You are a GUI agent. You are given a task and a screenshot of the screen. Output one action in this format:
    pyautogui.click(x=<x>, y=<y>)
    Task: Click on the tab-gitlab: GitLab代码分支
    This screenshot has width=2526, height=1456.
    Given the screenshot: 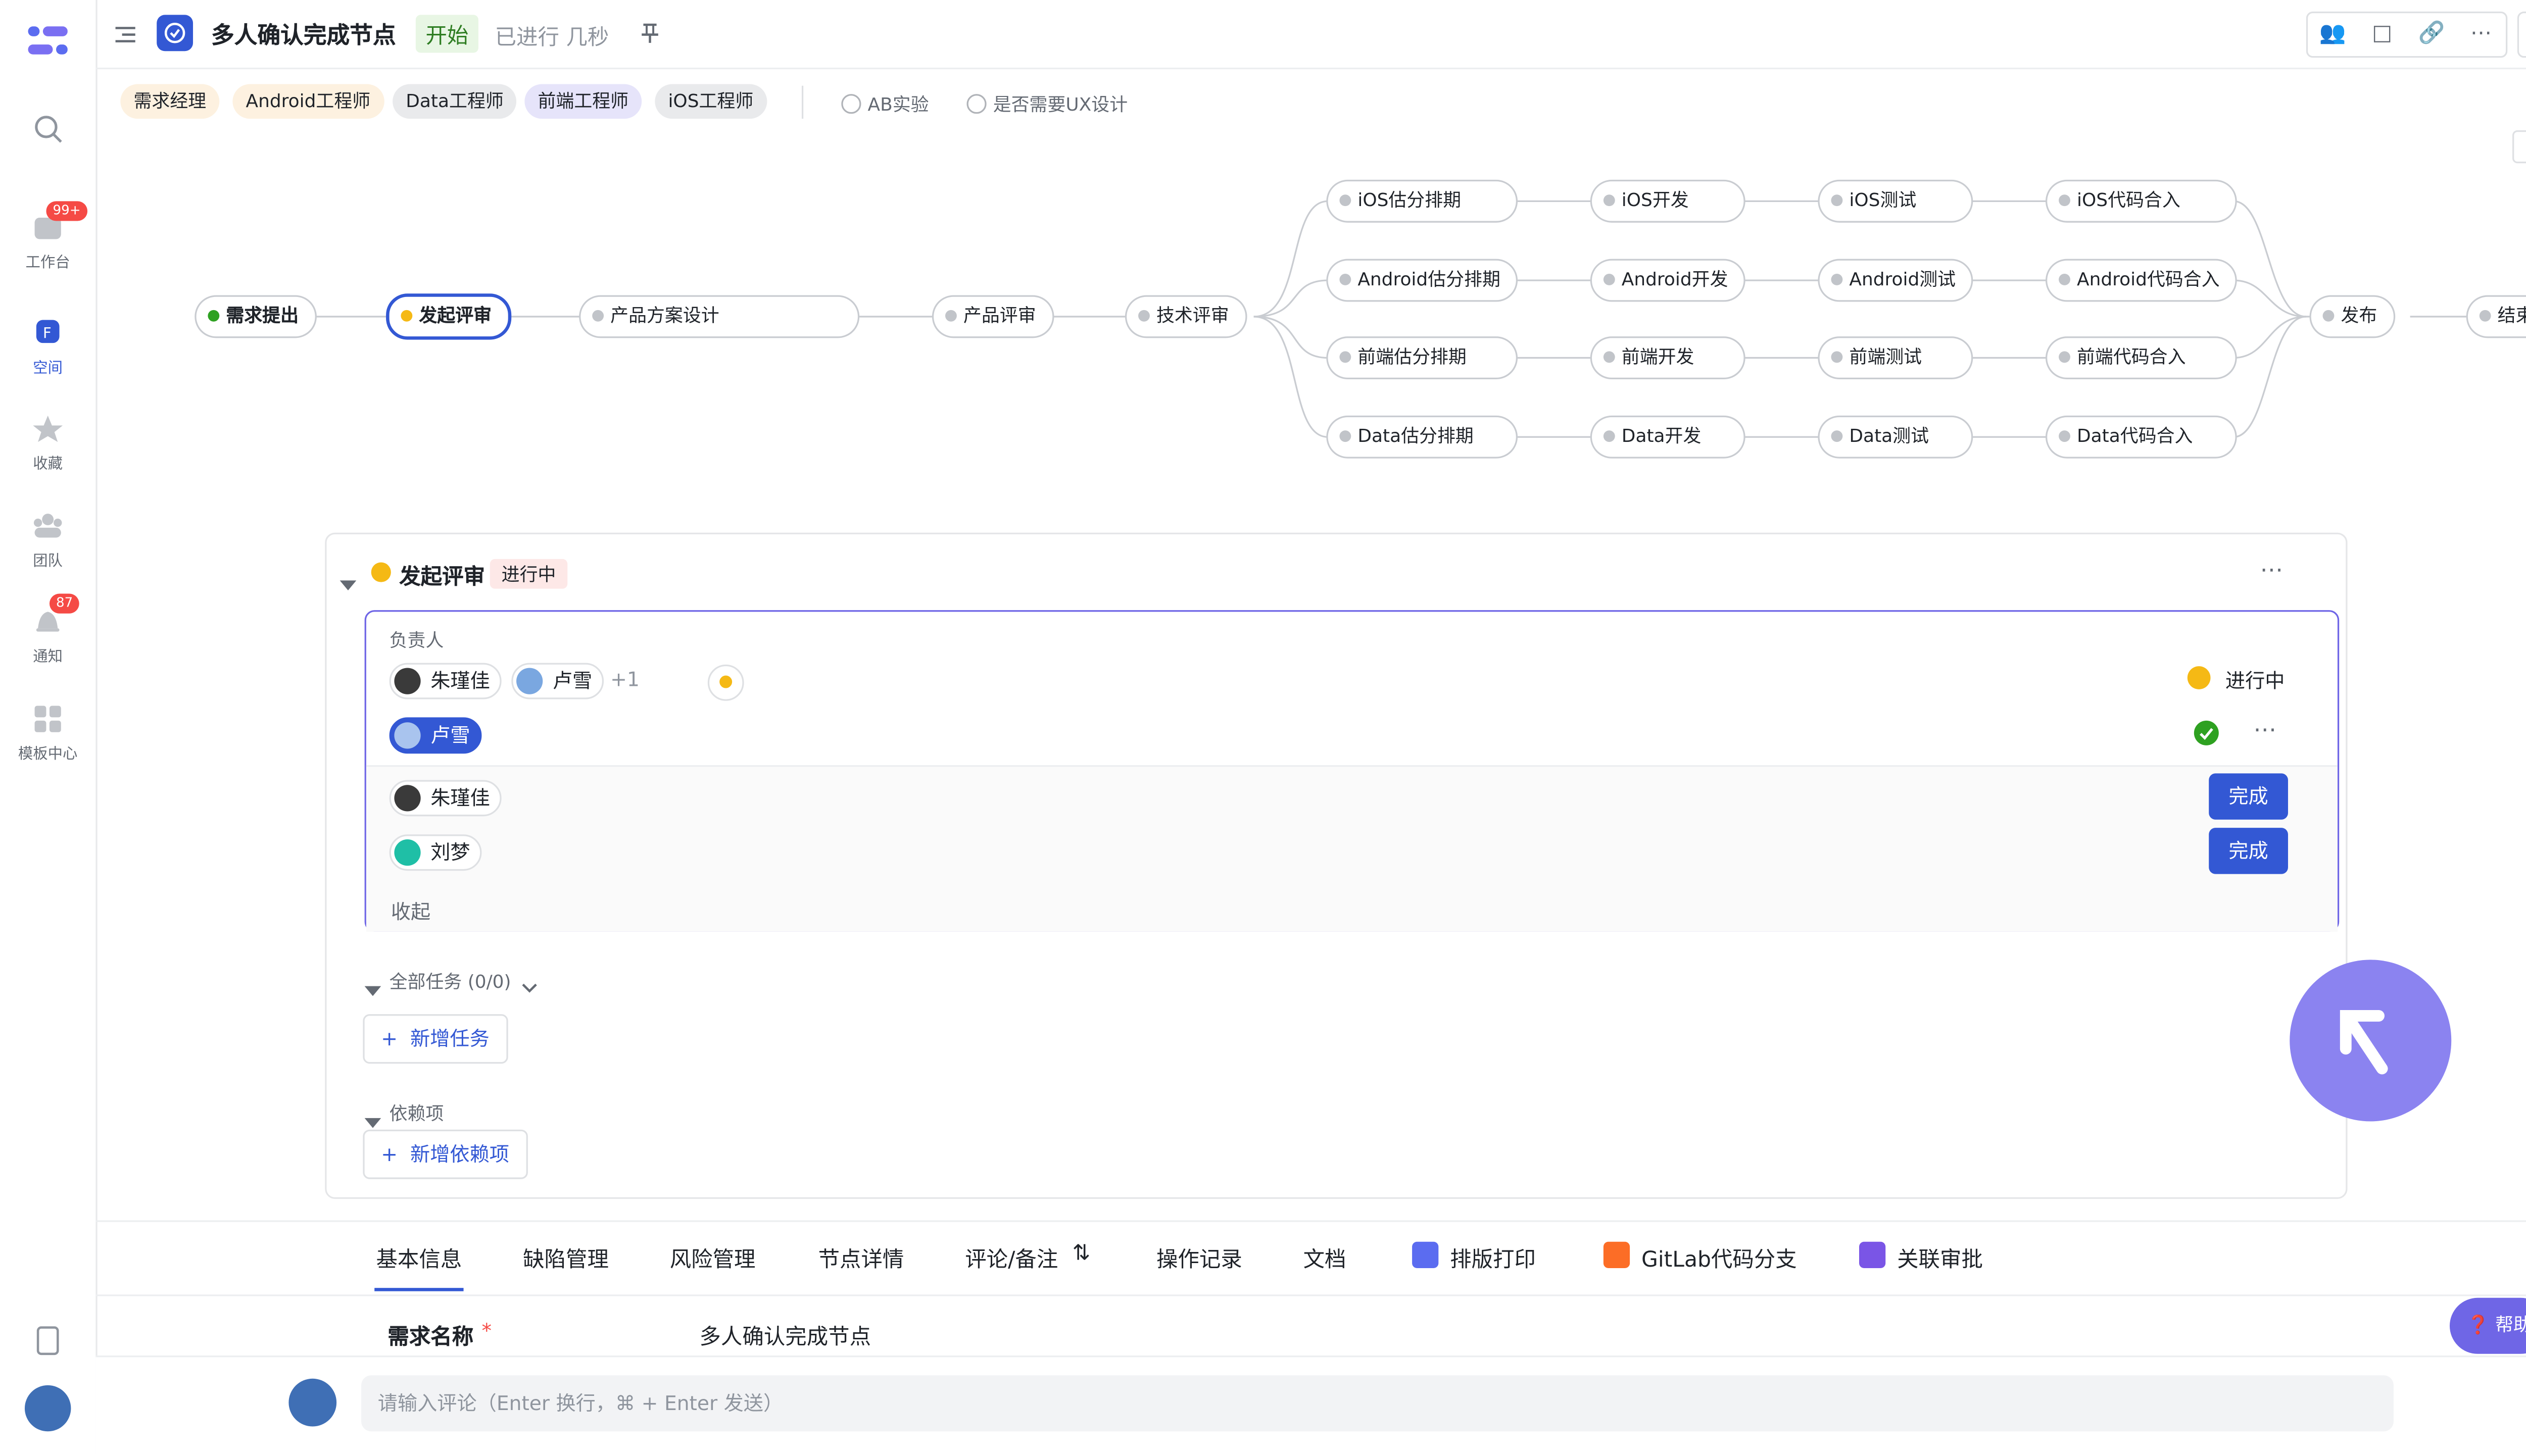 What is the action you would take?
    pyautogui.click(x=1719, y=1258)
    